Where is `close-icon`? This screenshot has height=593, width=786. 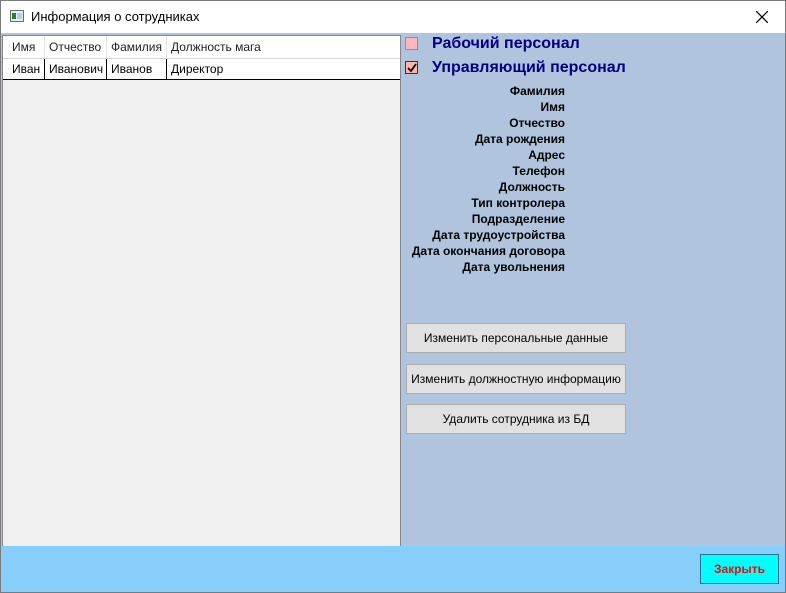 close-icon is located at coordinates (762, 17).